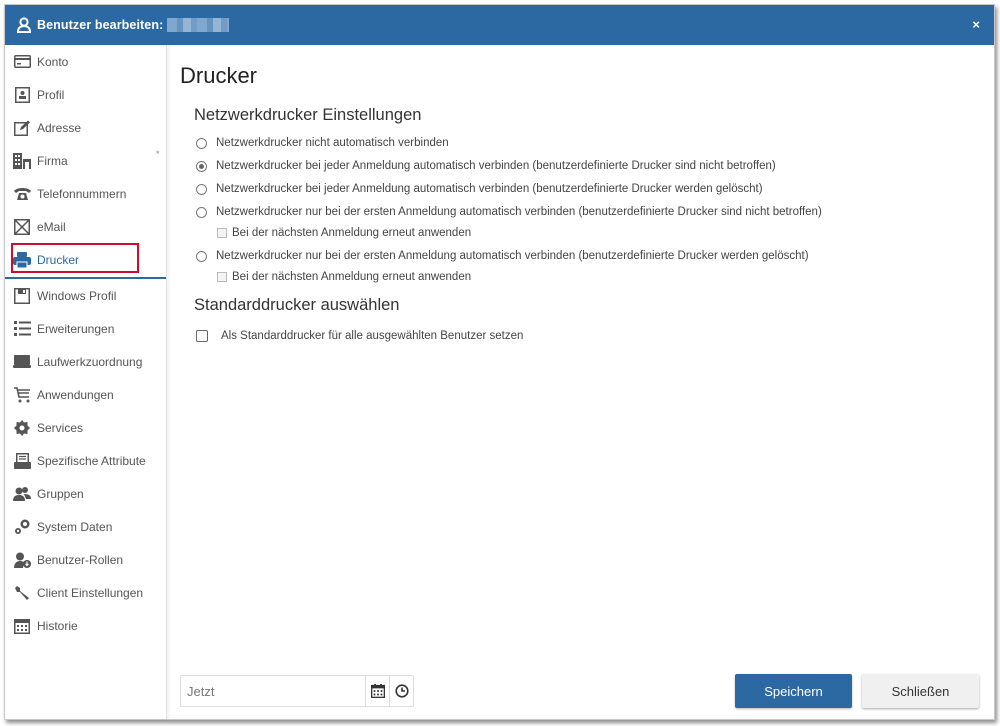 Image resolution: width=1000 pixels, height=726 pixels. I want to click on sidebar-item-label: Erweiterungen, so click(76, 328).